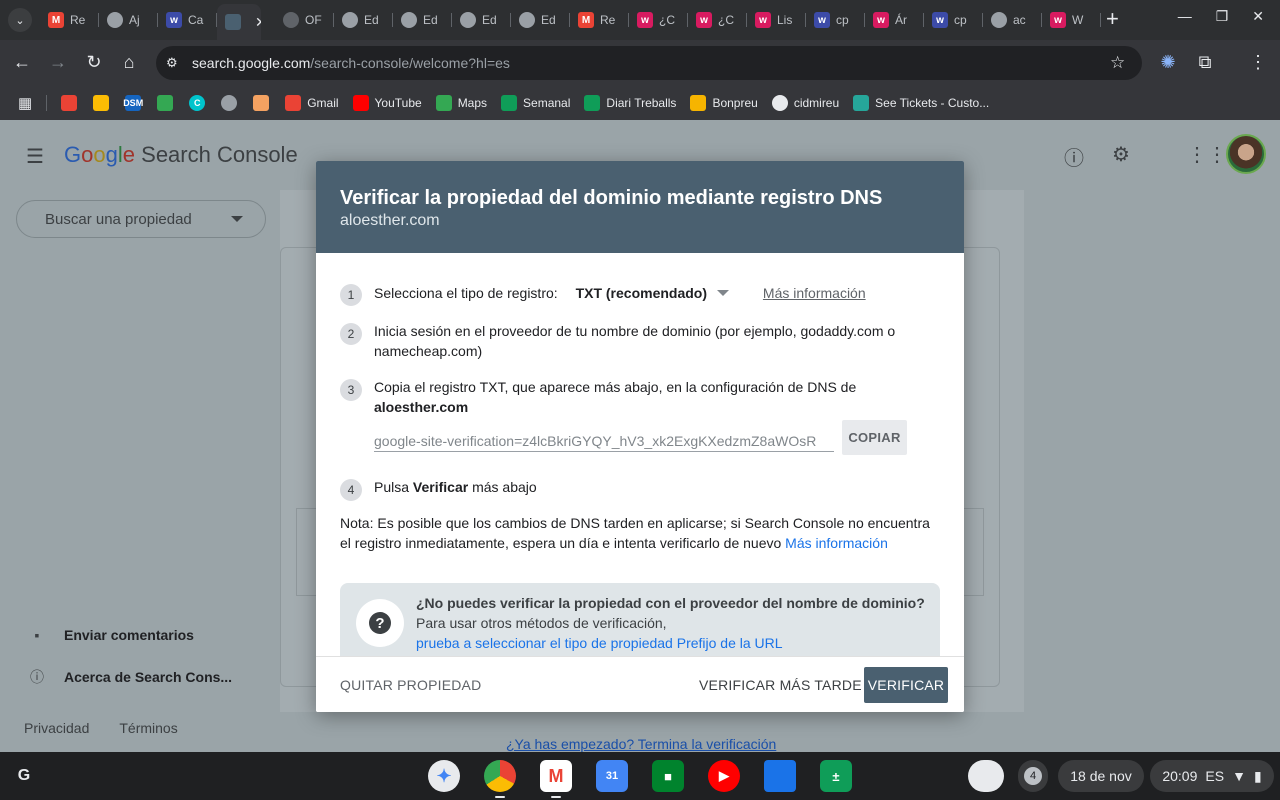  I want to click on app-running-indicator, so click(500, 797).